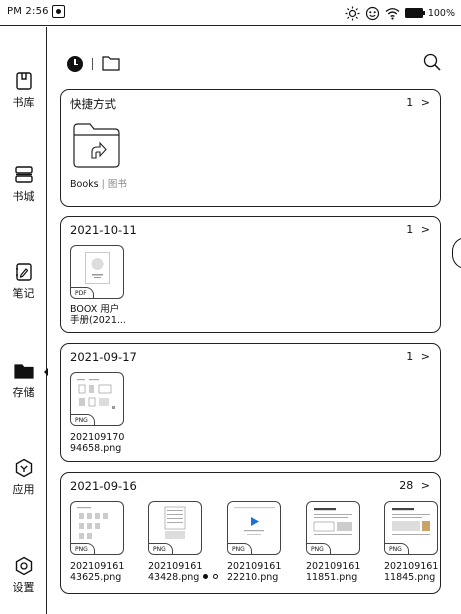 Image resolution: width=461 pixels, height=614 pixels. What do you see at coordinates (92, 64) in the screenshot?
I see `header-divider` at bounding box center [92, 64].